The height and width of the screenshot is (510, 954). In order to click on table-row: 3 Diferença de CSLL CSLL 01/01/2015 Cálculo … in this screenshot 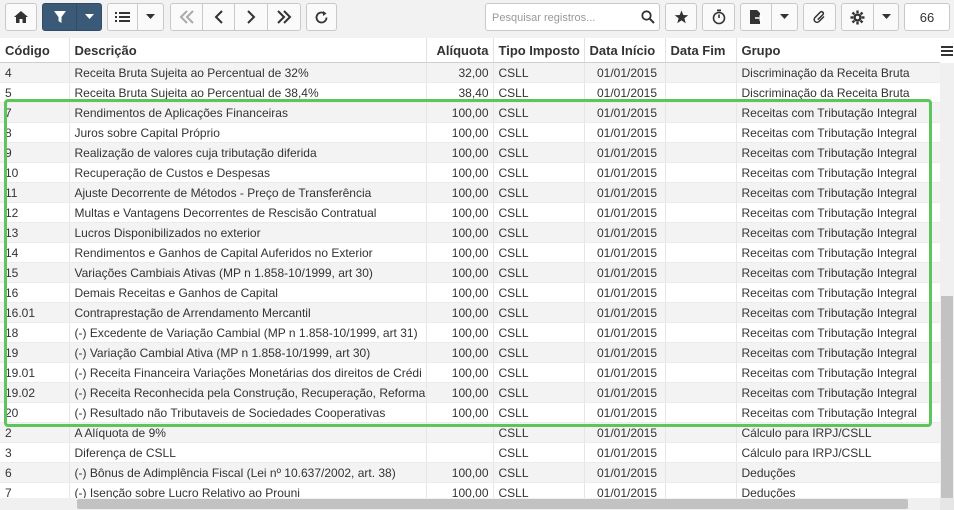, I will do `click(470, 452)`.